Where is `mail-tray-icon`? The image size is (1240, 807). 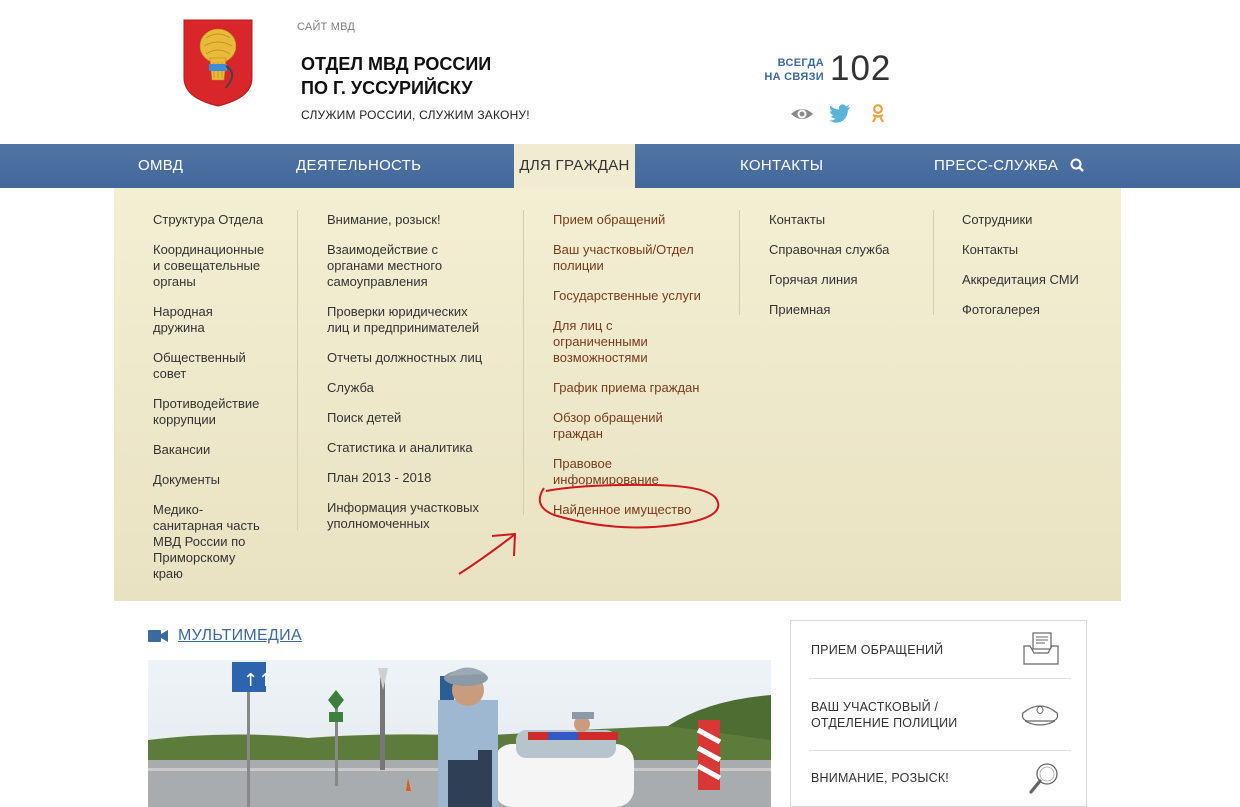
mail-tray-icon is located at coordinates (1041, 648).